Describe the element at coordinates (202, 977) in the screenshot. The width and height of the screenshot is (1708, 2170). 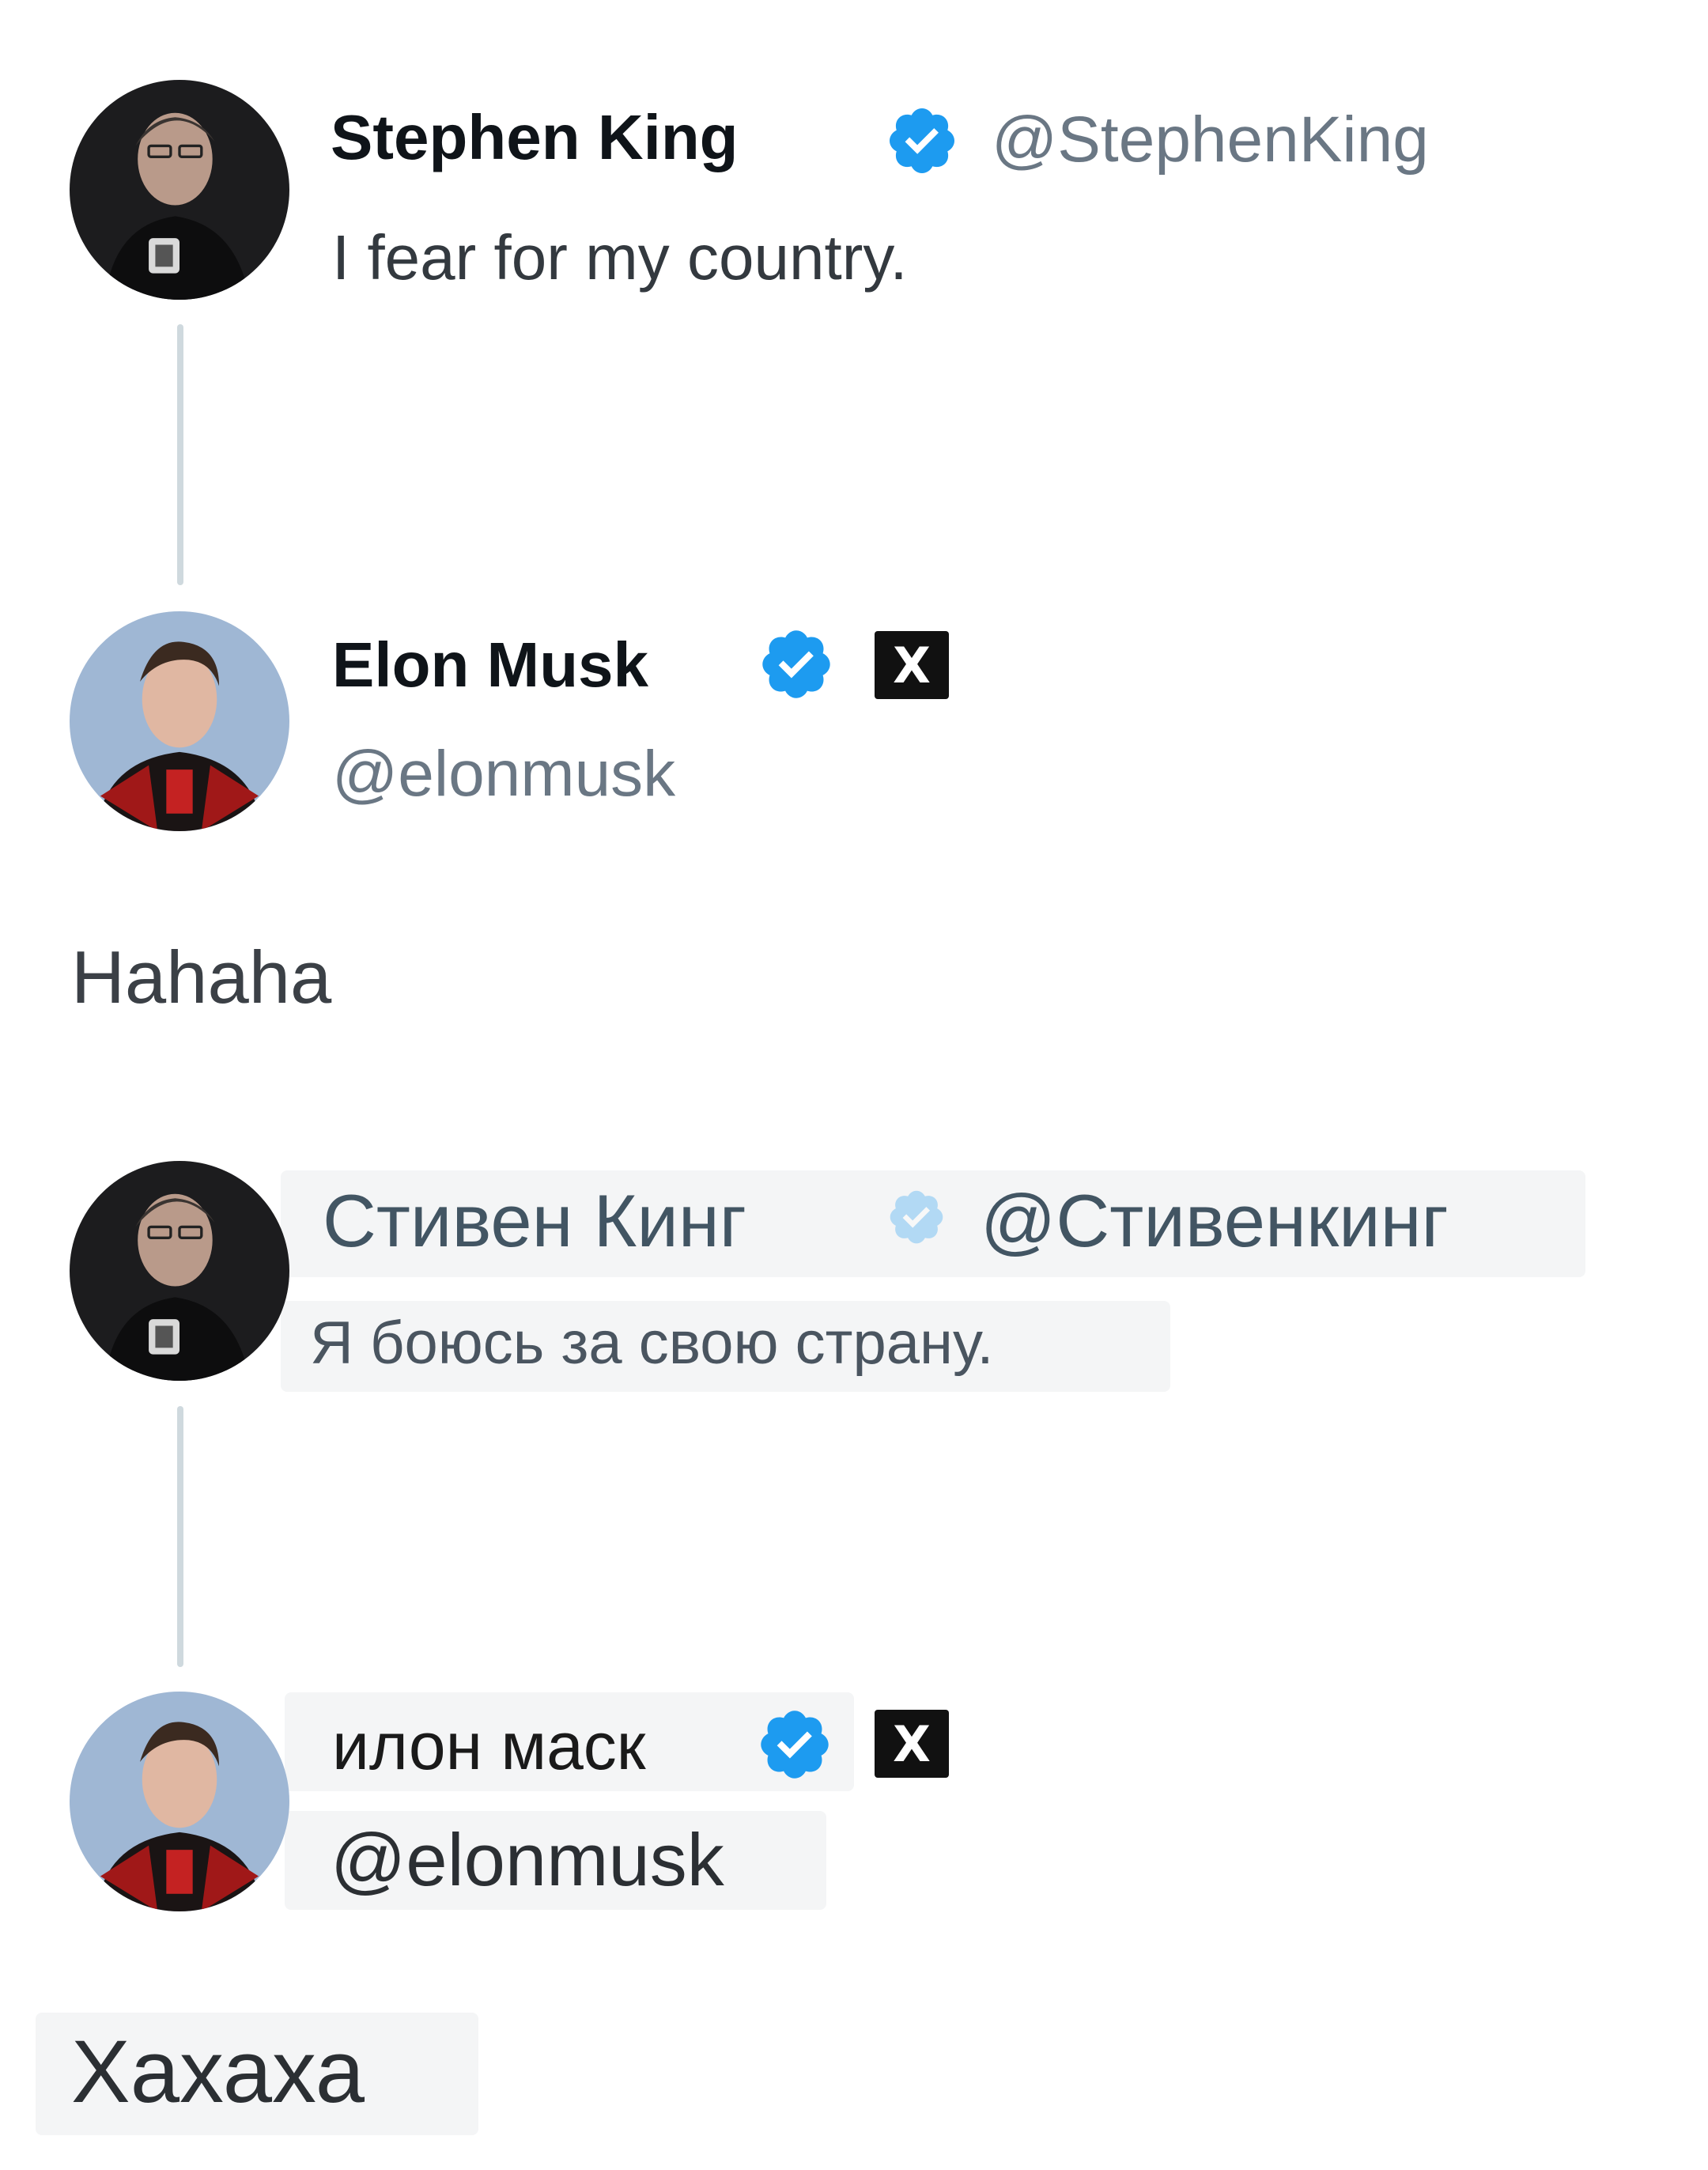
I see `reply-text: Hahaha` at that location.